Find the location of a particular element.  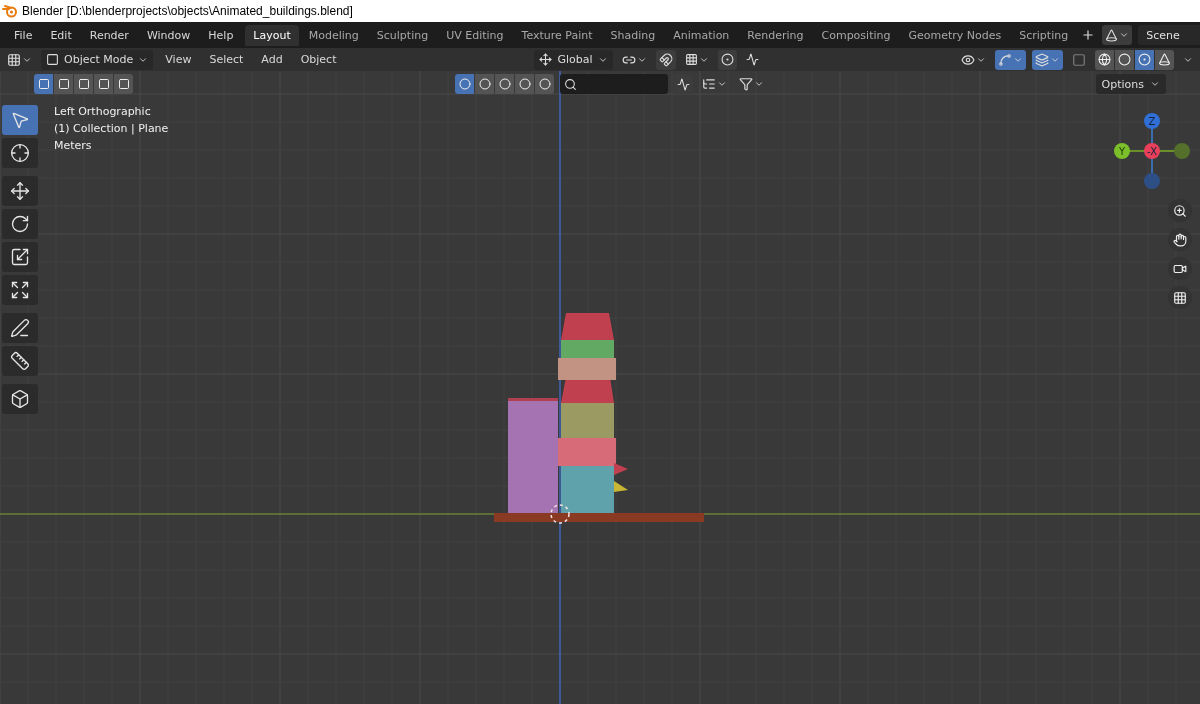

hand-icon is located at coordinates (1180, 239).